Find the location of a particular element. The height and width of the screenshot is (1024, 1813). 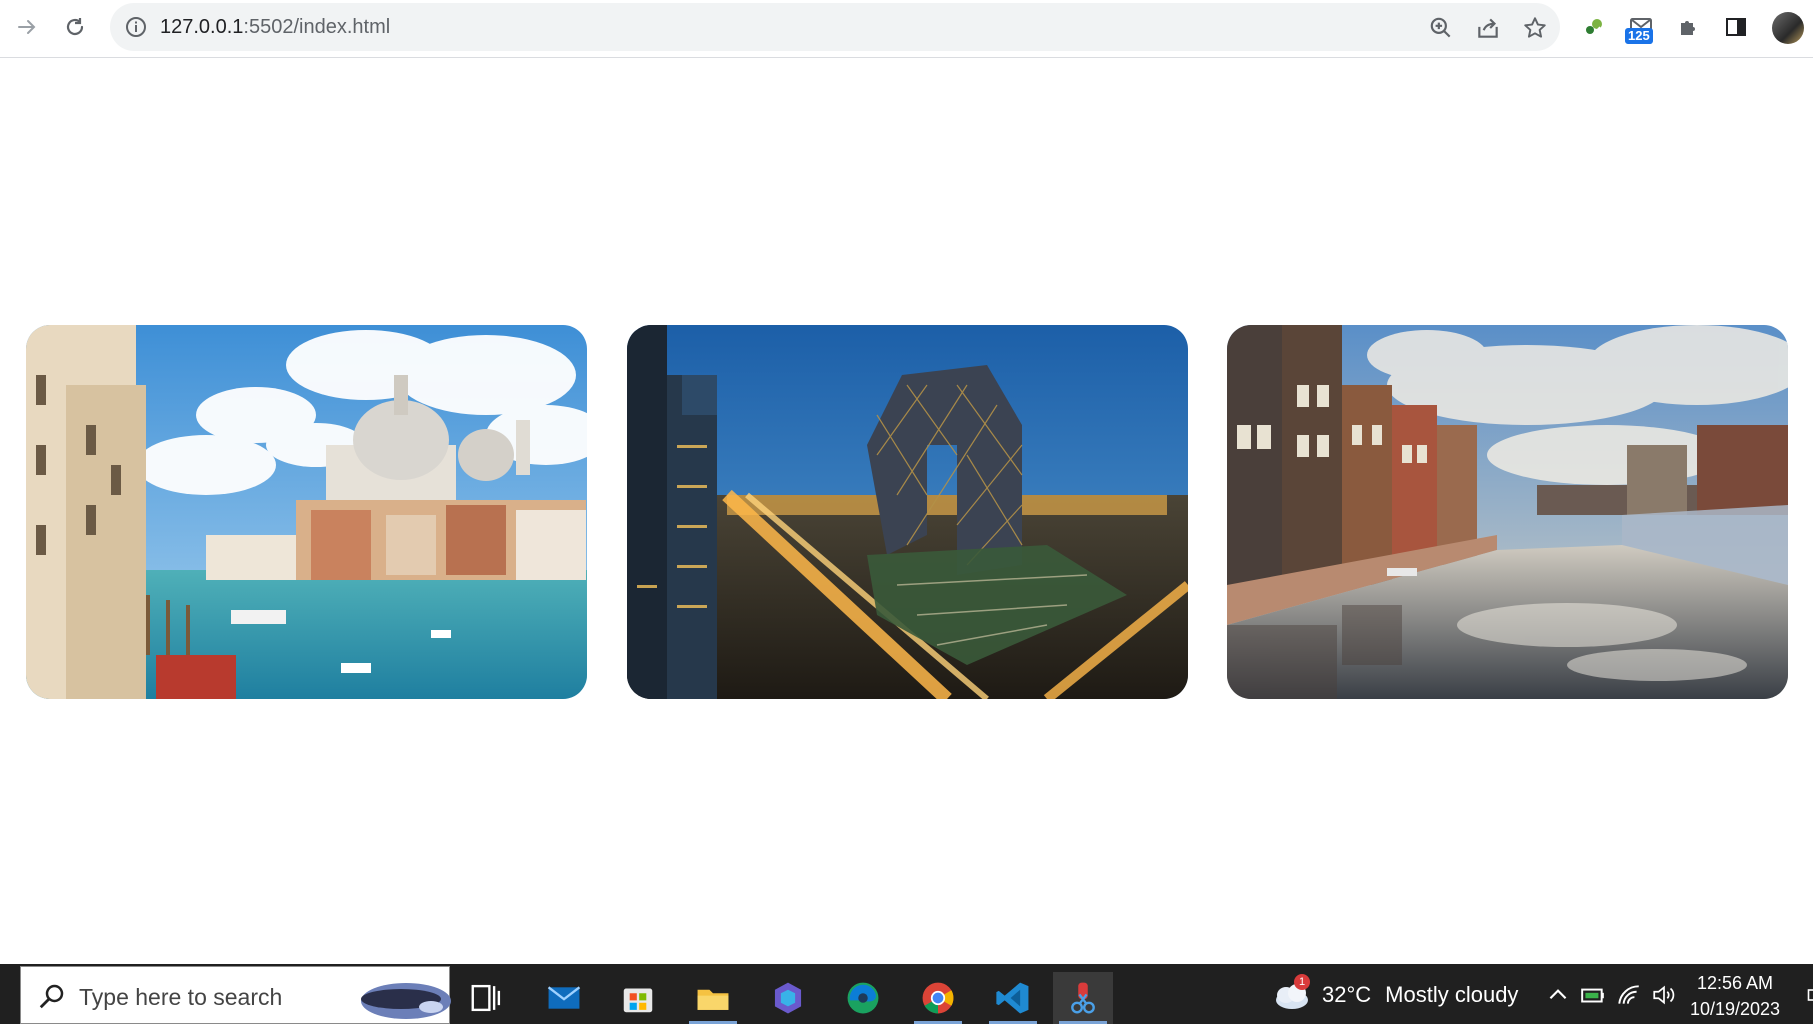

taskbar-file-explorer is located at coordinates (713, 998).